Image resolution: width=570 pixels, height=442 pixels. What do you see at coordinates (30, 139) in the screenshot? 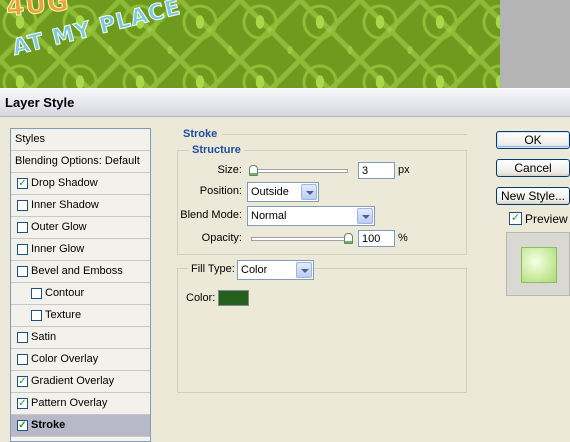
I see `style-item-label: Styles` at bounding box center [30, 139].